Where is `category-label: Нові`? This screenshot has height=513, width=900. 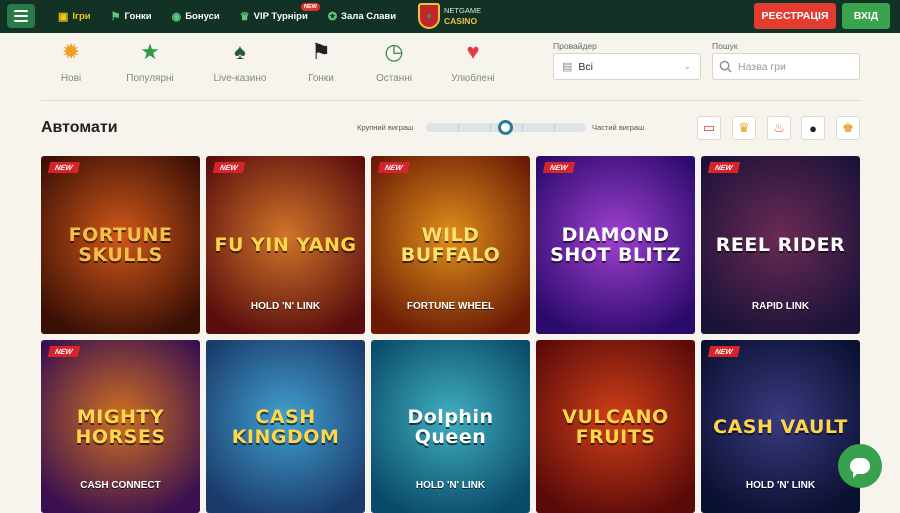 category-label: Нові is located at coordinates (71, 78).